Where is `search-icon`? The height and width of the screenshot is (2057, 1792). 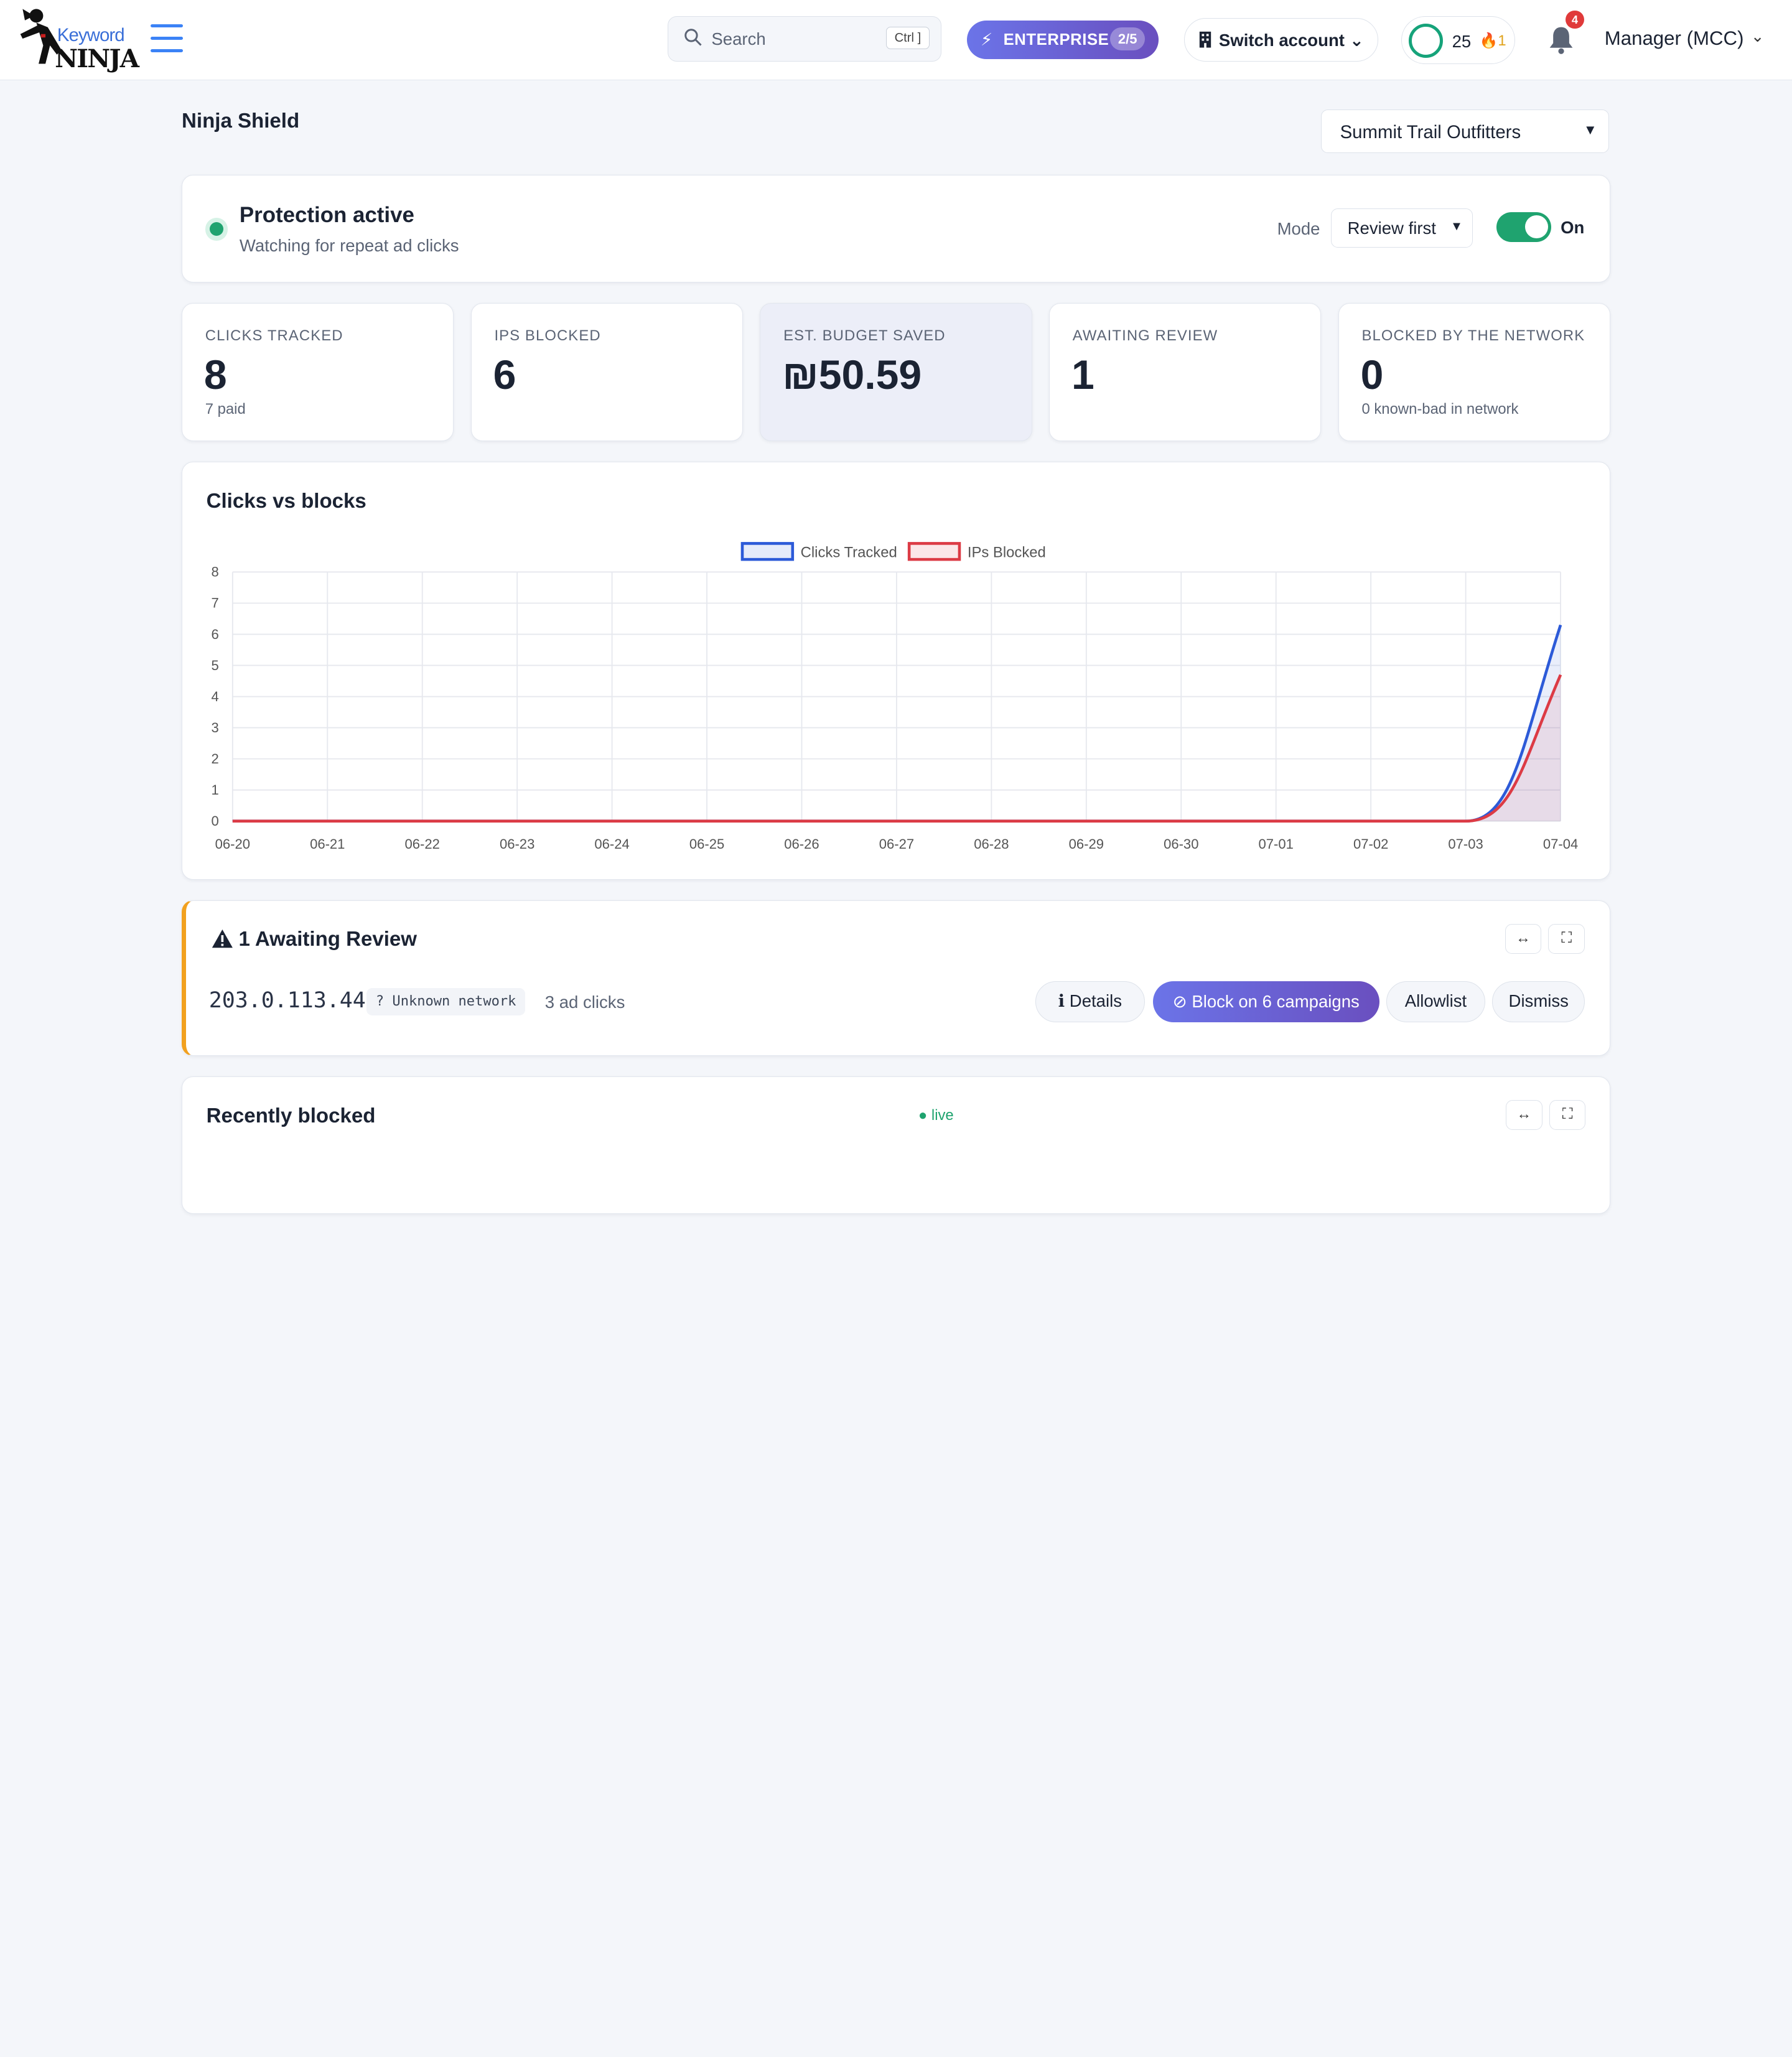
search-icon is located at coordinates (693, 37).